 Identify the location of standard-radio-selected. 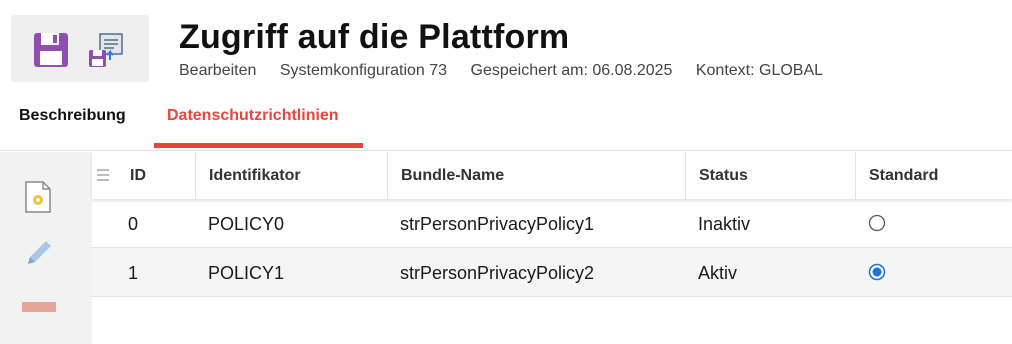
(877, 272).